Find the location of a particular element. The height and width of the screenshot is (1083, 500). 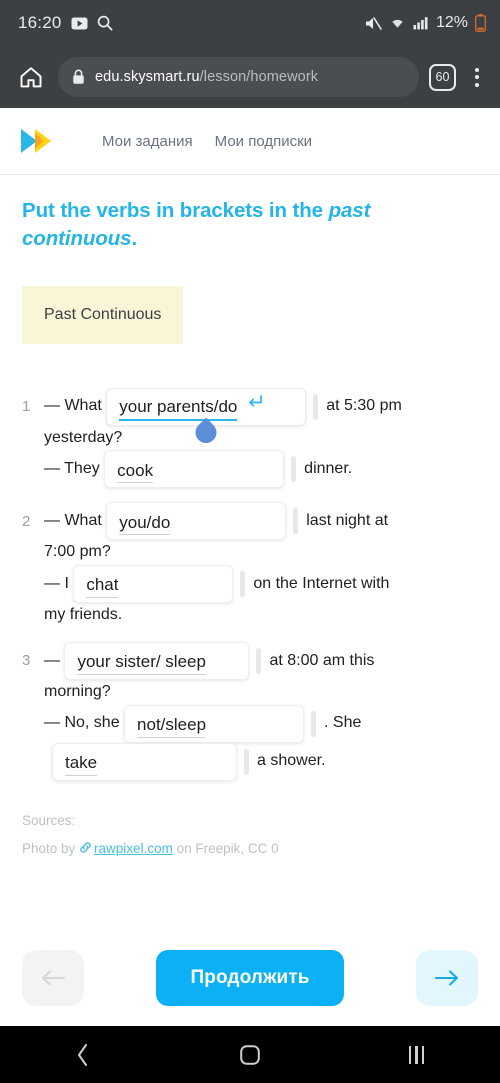

task-title-plain: Put the verbs in brackets in the is located at coordinates (175, 210).